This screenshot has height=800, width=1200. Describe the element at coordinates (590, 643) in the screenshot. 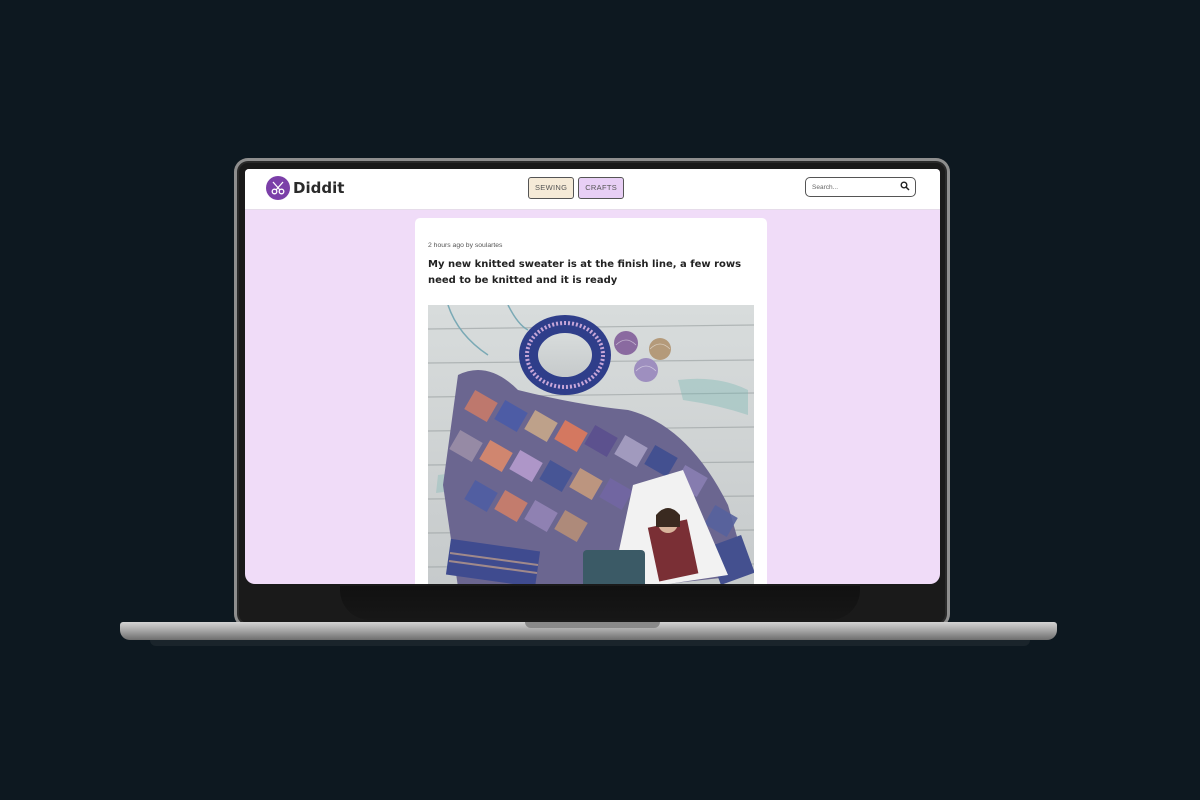

I see `laptop-shadow` at that location.